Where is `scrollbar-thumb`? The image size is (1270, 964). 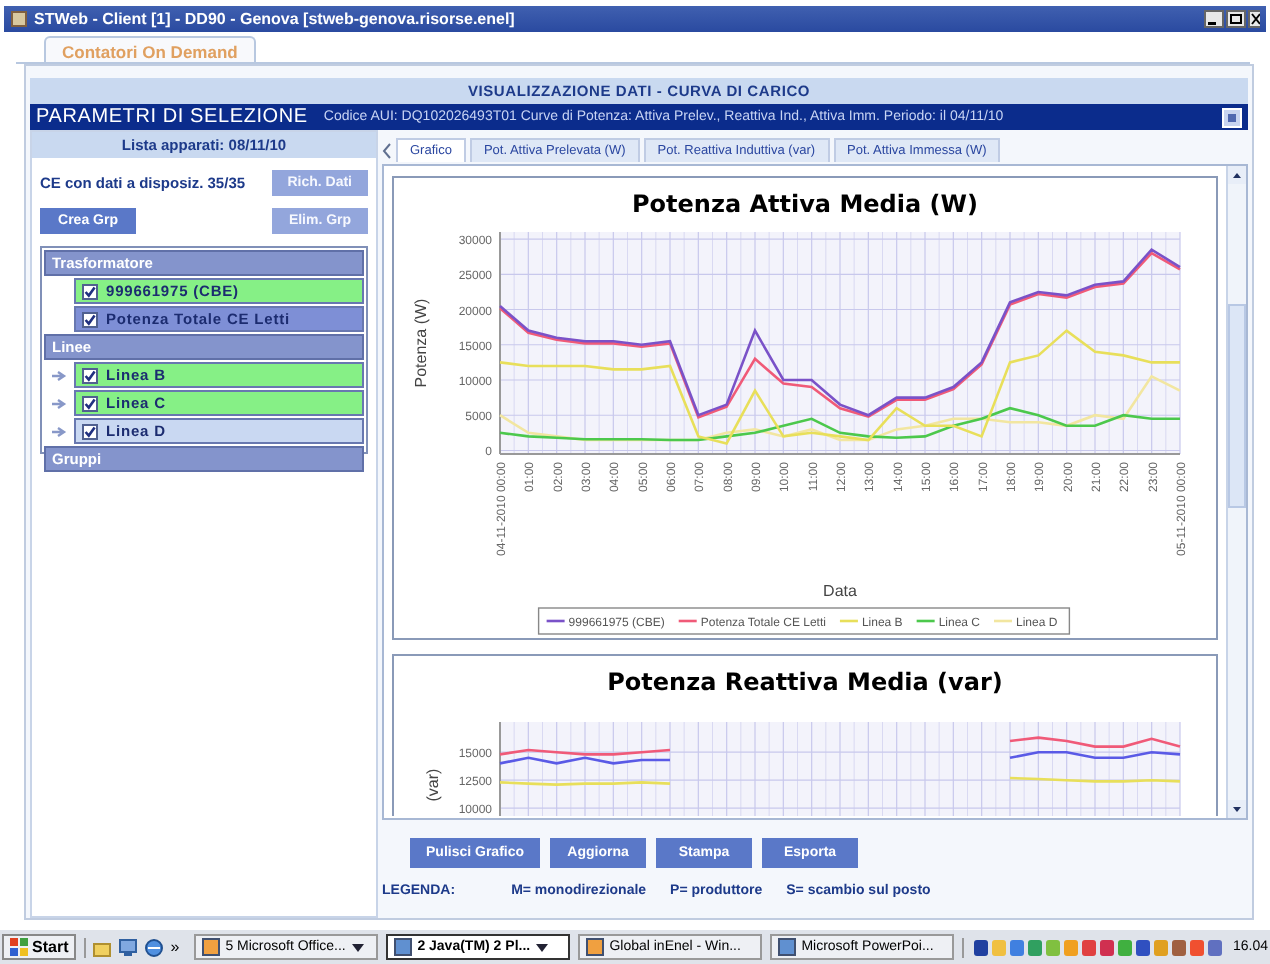 scrollbar-thumb is located at coordinates (1237, 406).